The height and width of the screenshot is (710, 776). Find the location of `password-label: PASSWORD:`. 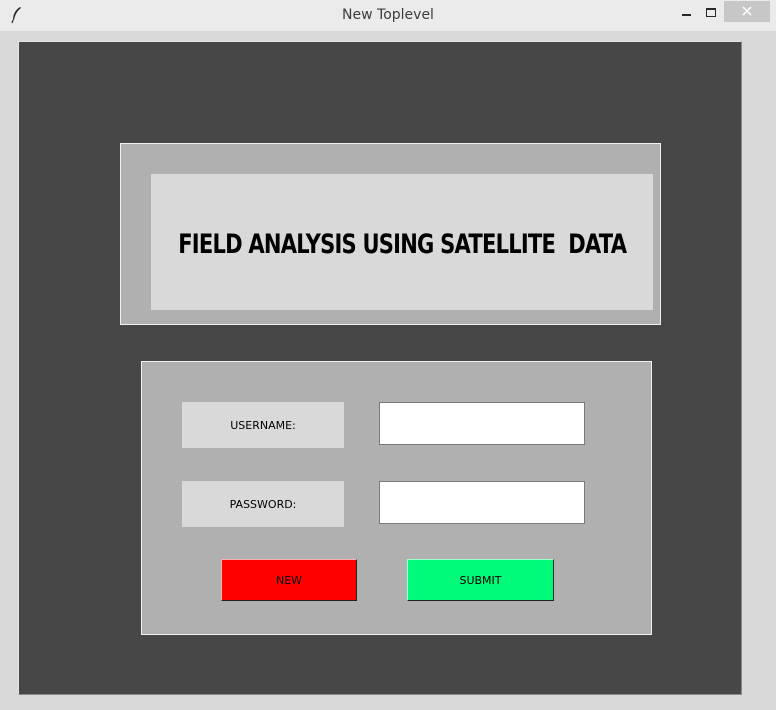

password-label: PASSWORD: is located at coordinates (263, 504).